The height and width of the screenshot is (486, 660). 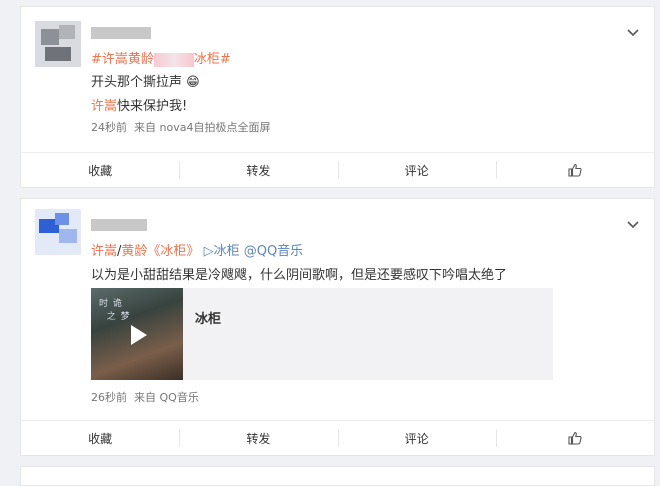 What do you see at coordinates (208, 317) in the screenshot?
I see `music-title: 冰柜` at bounding box center [208, 317].